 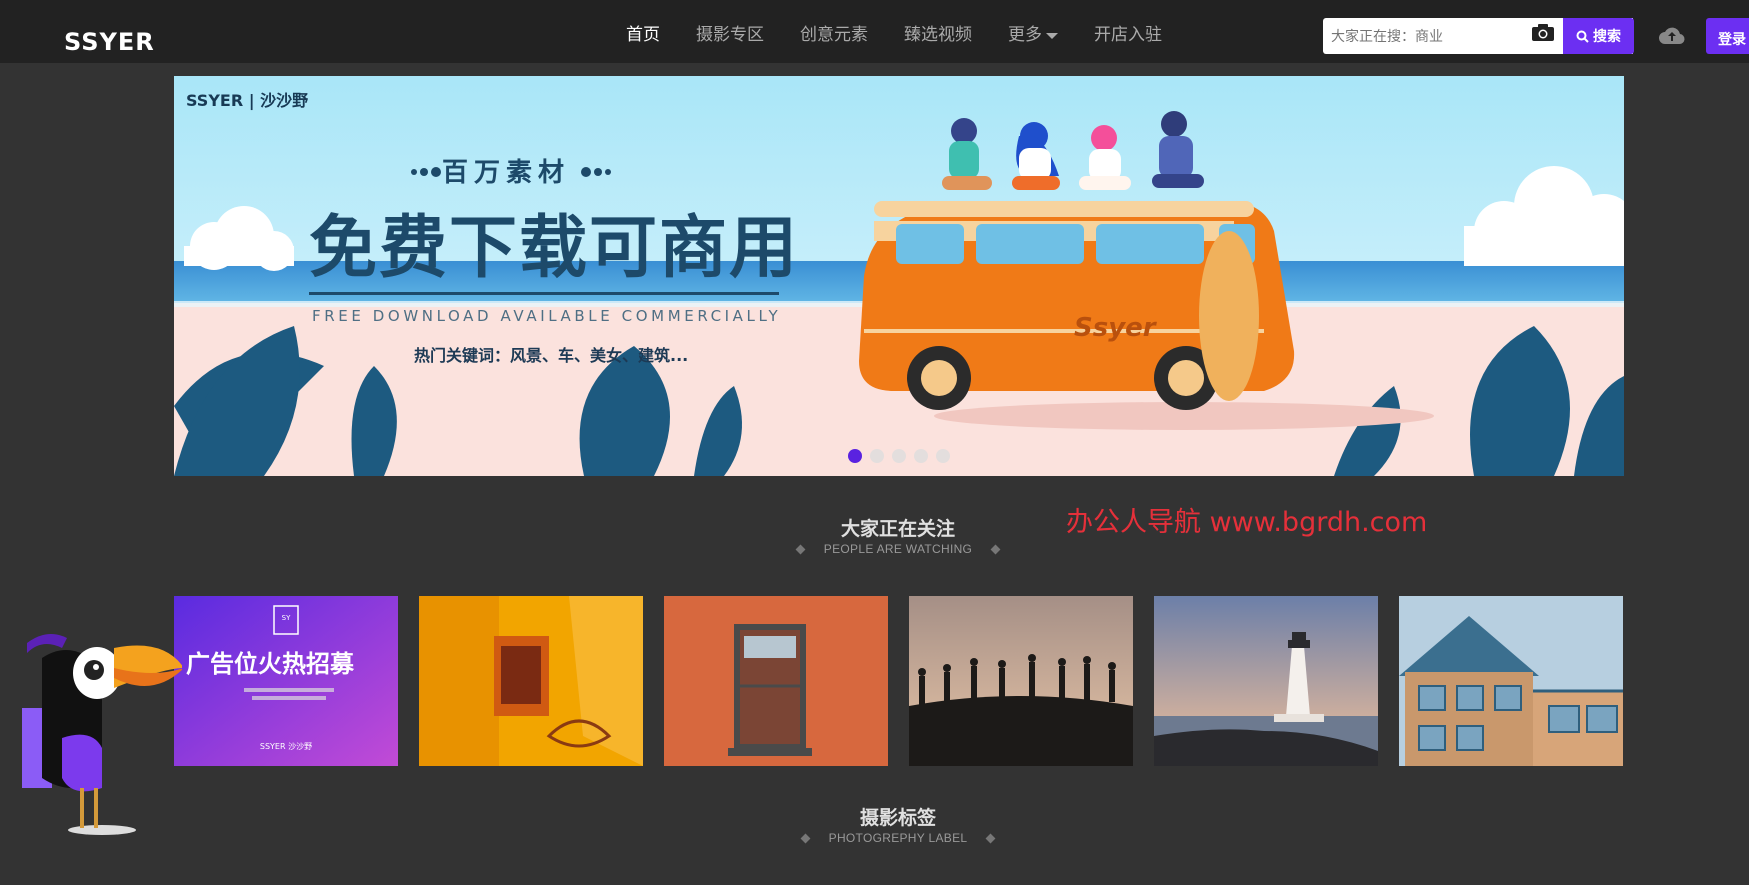 What do you see at coordinates (1582, 36) in the screenshot?
I see `search-icon` at bounding box center [1582, 36].